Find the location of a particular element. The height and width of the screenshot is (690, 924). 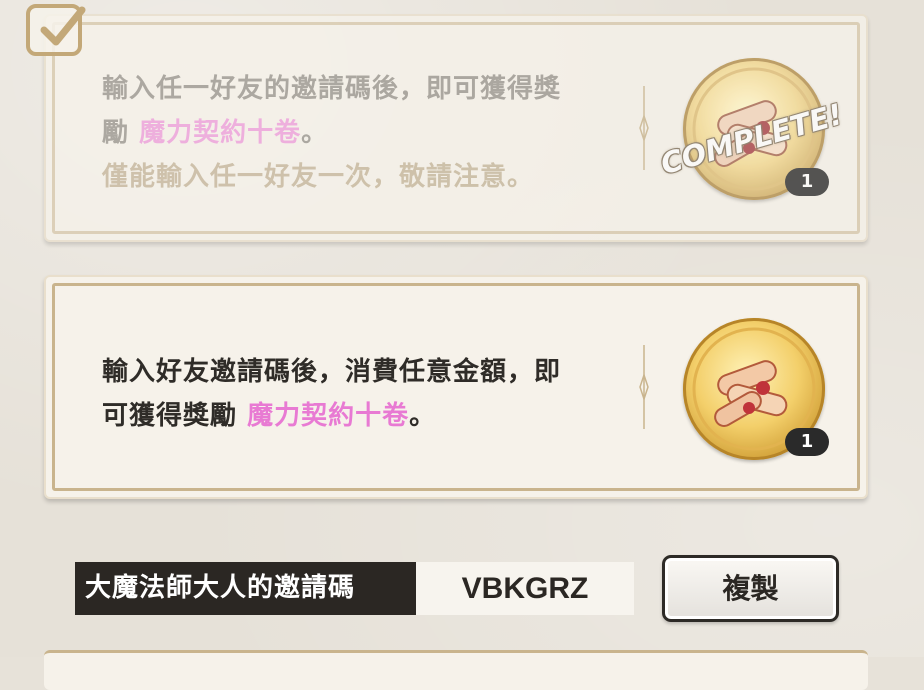

scroll-reward-icon: 1 is located at coordinates (756, 389).